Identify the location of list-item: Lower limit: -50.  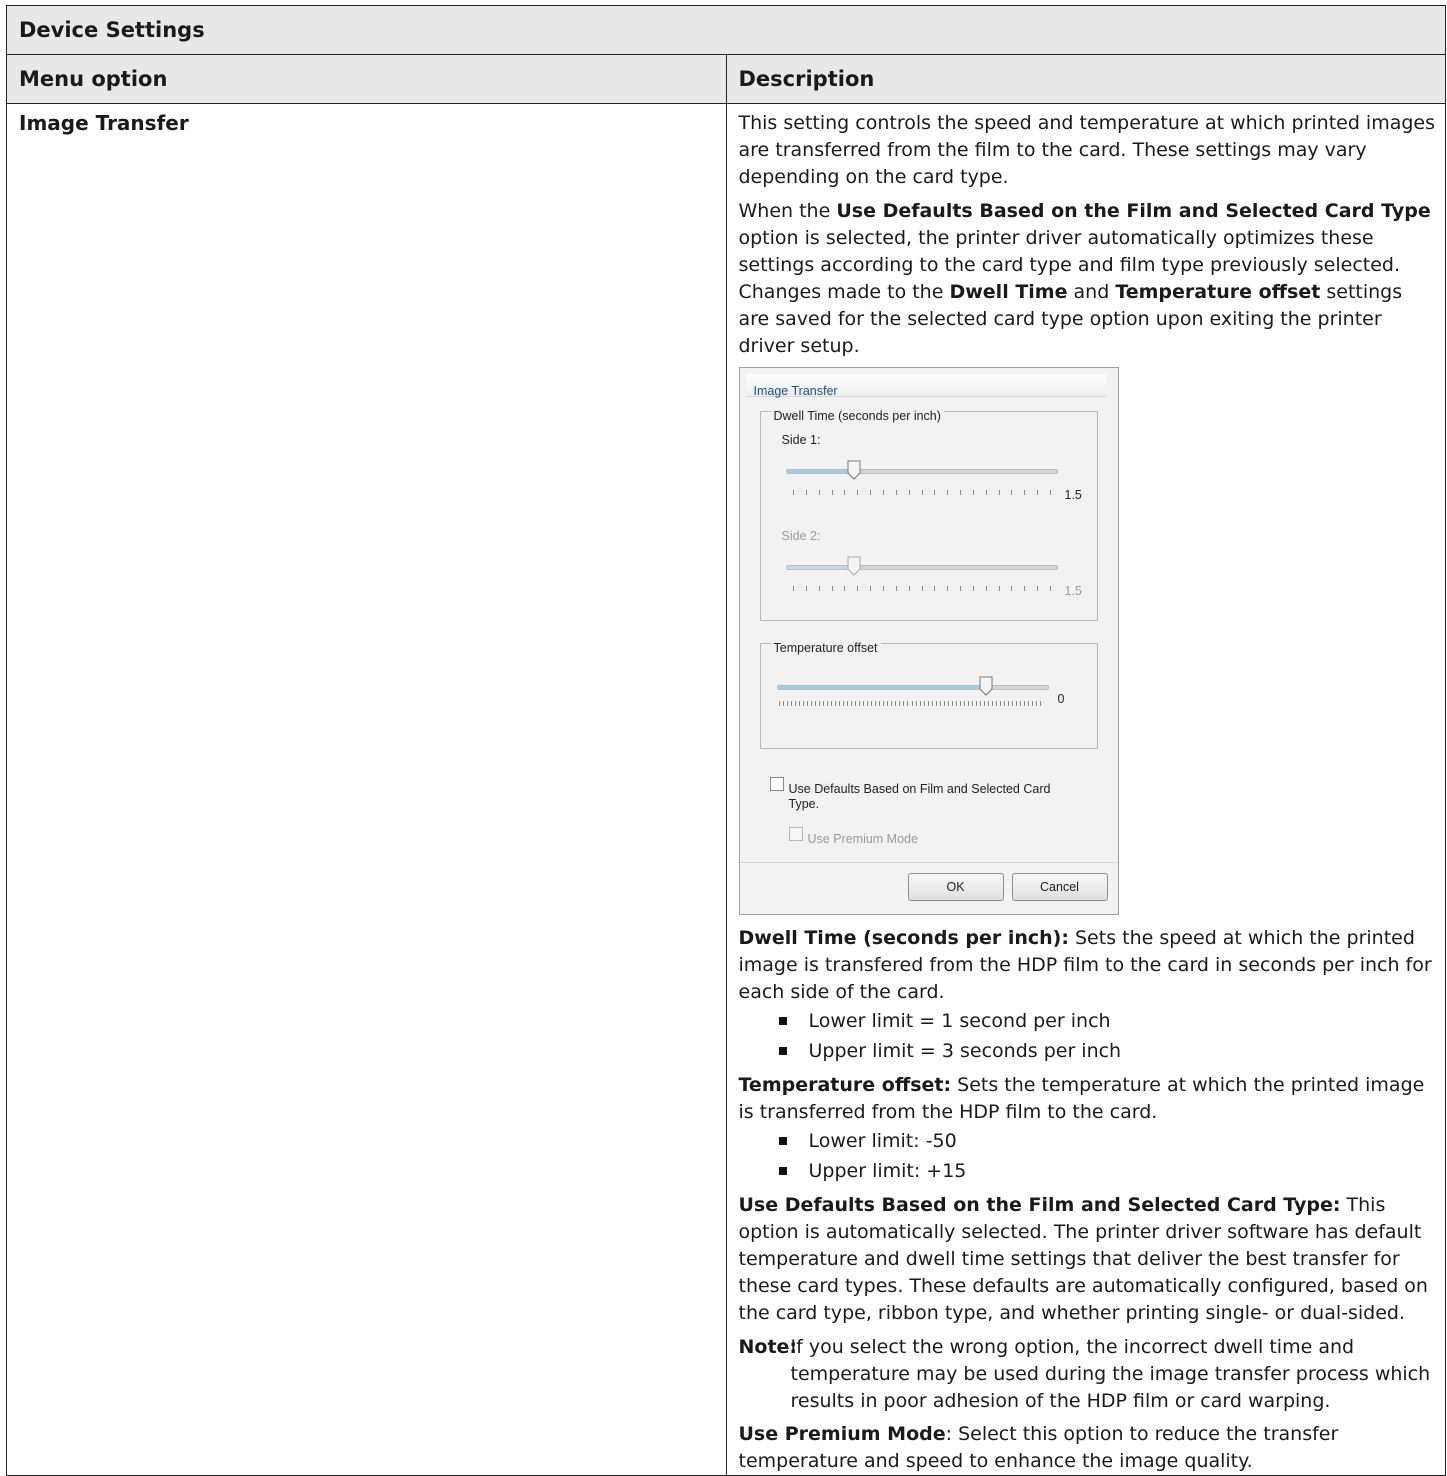
(1100, 1141).